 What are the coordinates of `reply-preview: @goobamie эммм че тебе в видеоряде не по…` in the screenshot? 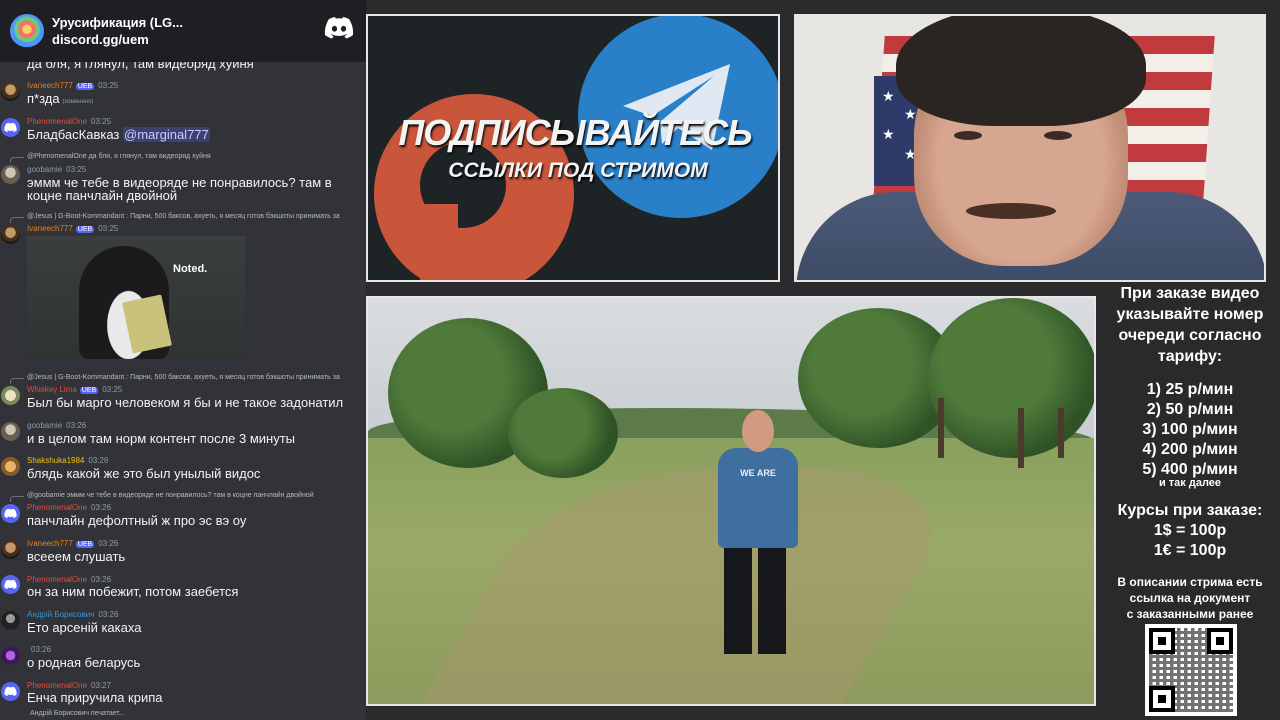 It's located at (195, 495).